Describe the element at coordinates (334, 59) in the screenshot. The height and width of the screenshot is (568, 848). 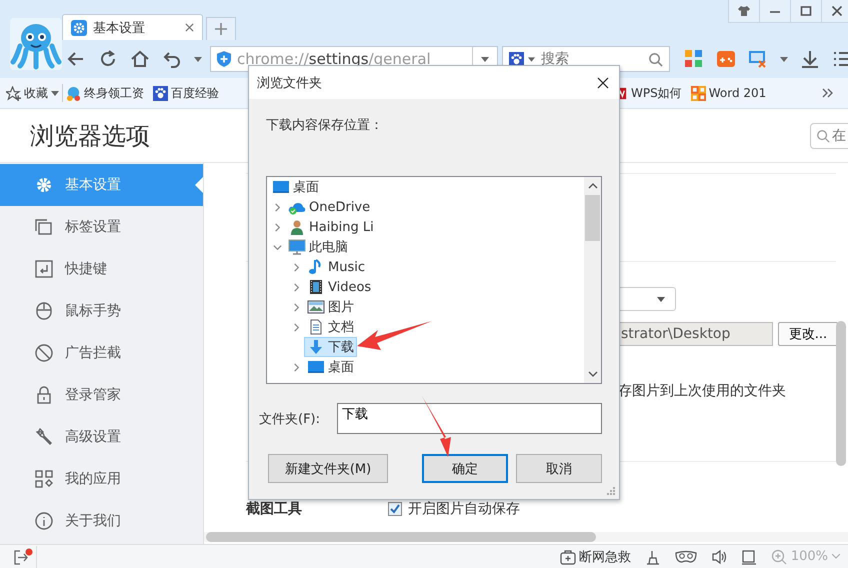
I see `url-text: chrome://settings/general` at that location.